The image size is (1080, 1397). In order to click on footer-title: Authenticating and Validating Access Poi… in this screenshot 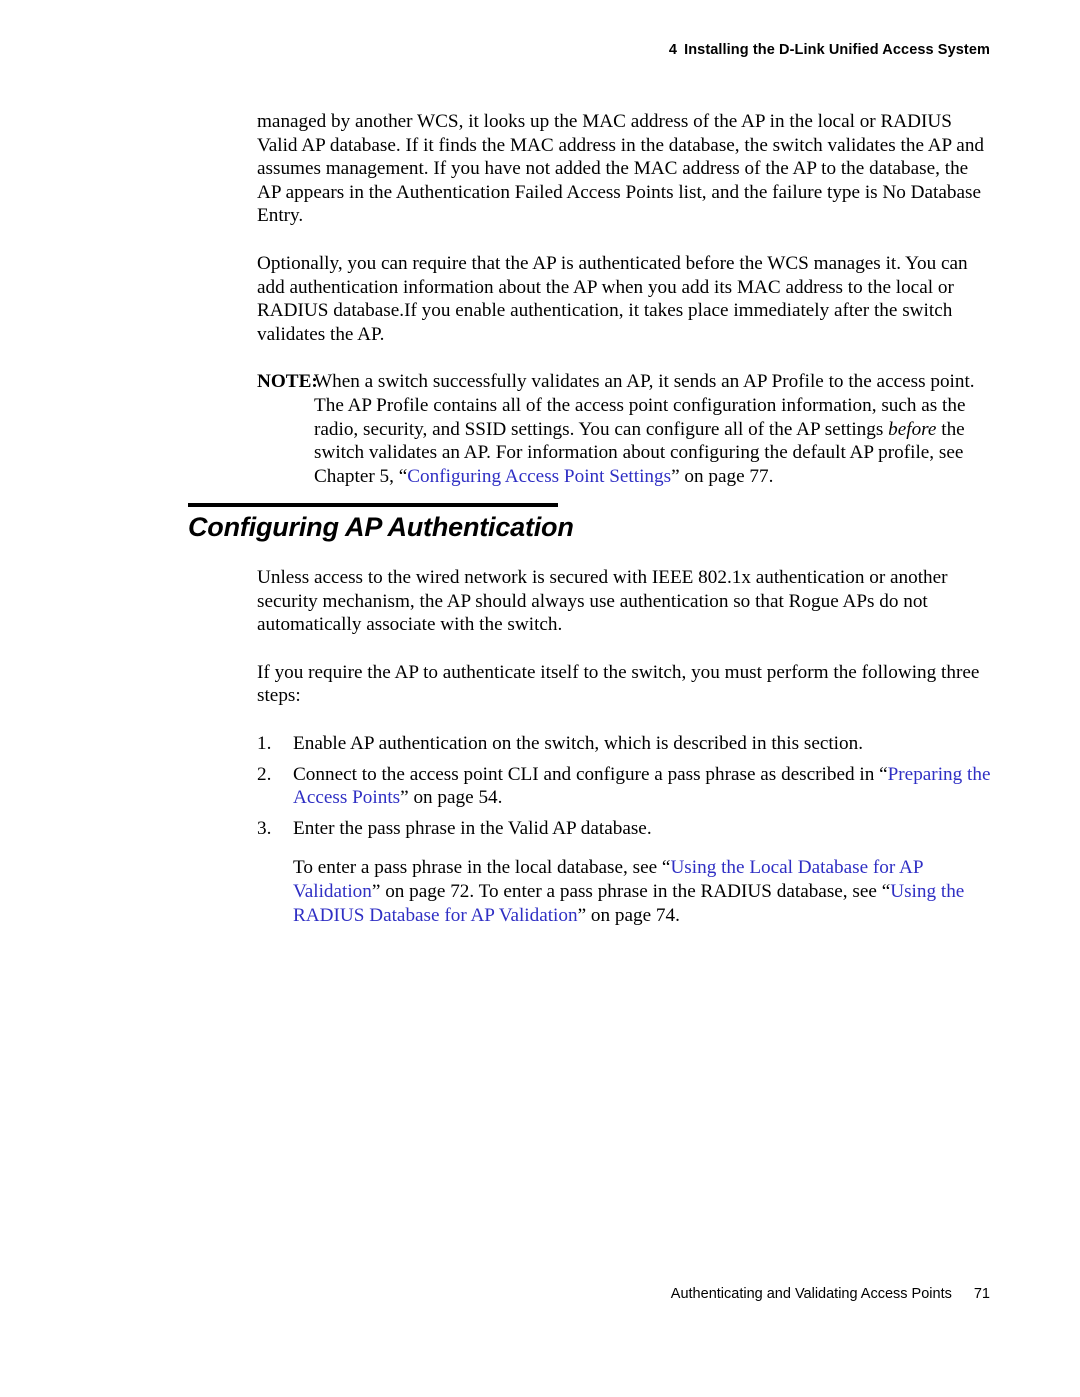, I will do `click(811, 1294)`.